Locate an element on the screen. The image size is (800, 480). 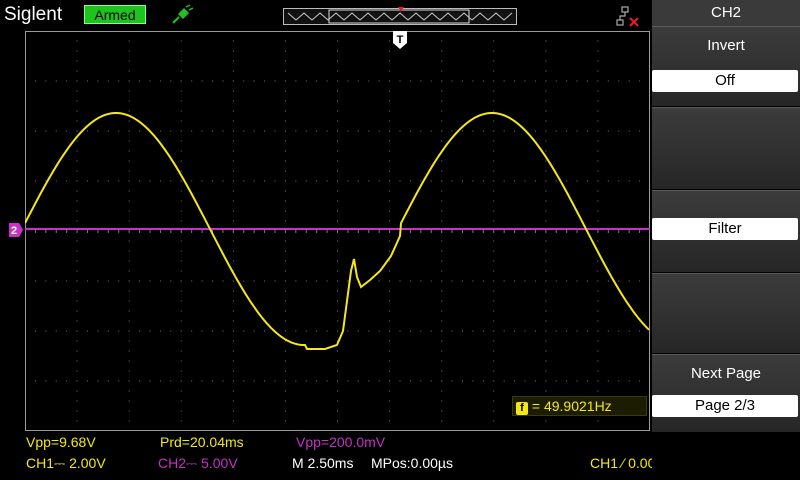
memory-position: MPos:0.00µs is located at coordinates (412, 463).